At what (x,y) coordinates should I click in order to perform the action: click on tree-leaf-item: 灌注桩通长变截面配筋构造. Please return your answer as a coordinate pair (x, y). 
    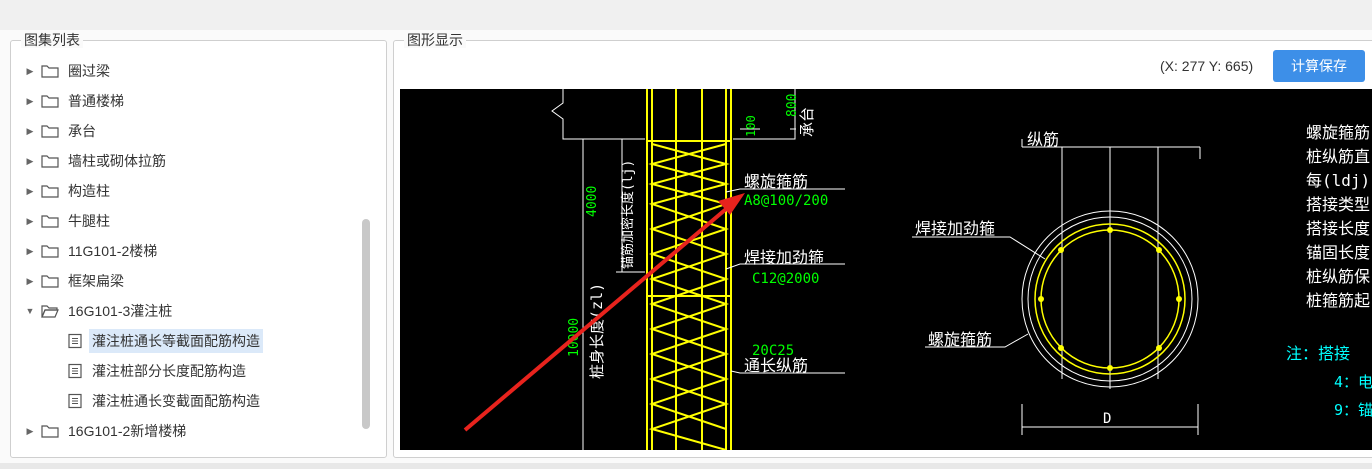
    Looking at the image, I should click on (193, 401).